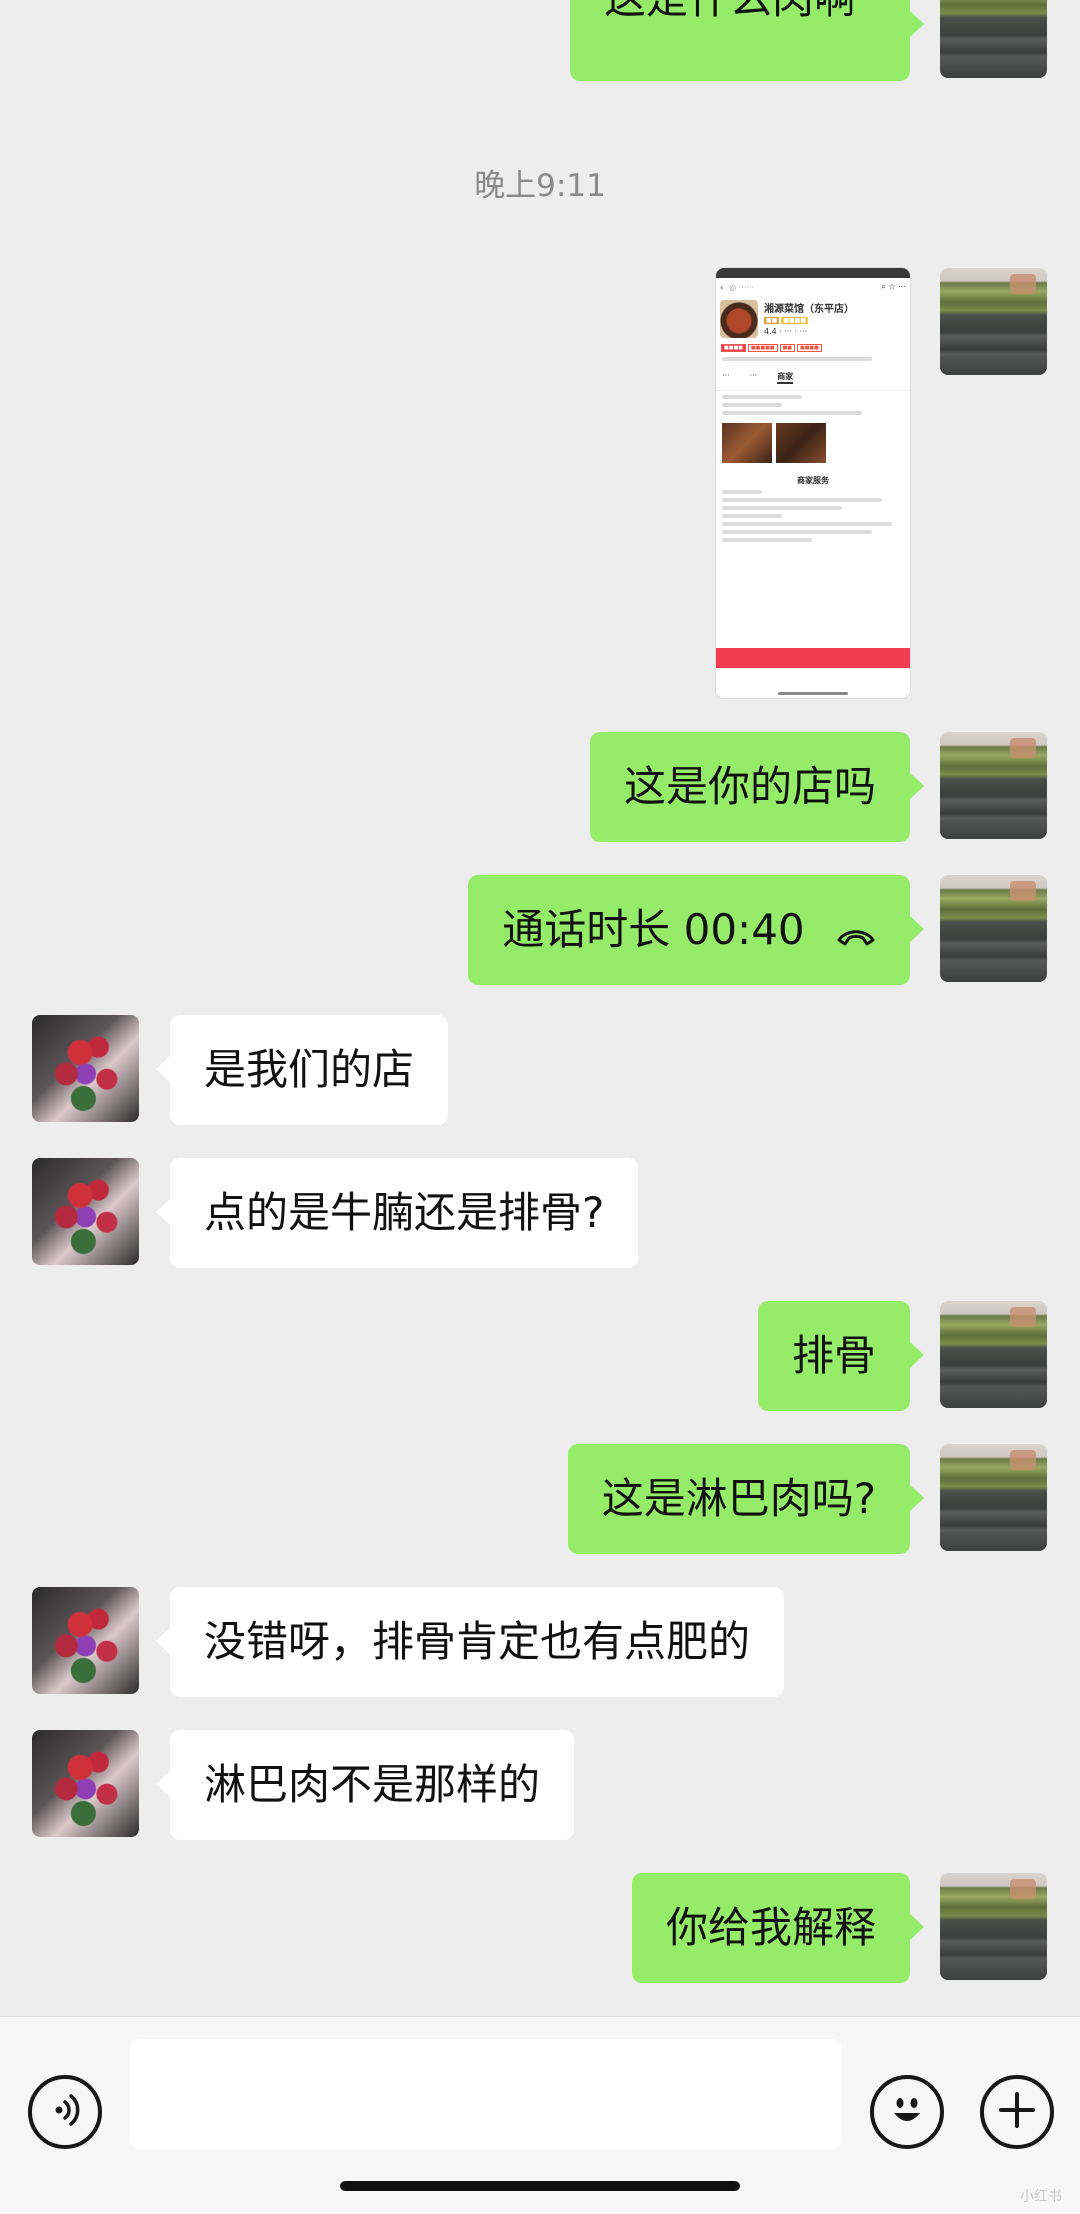 Image resolution: width=1080 pixels, height=2214 pixels. I want to click on thumb-tags: ■■■■ ■■■■■ ■■ ■■■■, so click(813, 347).